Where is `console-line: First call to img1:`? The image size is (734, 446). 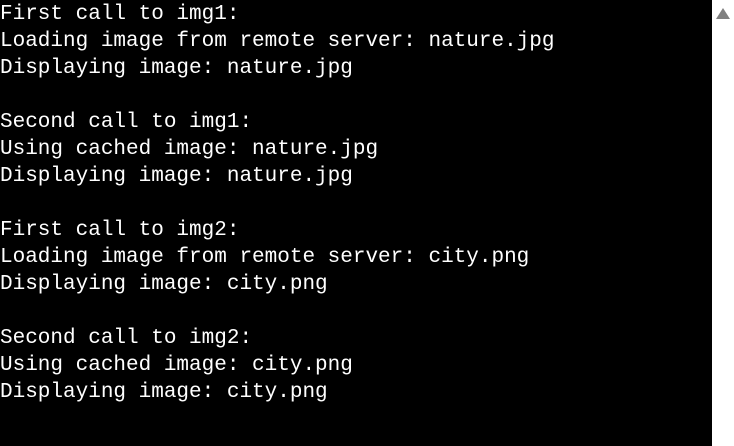 console-line: First call to img1: is located at coordinates (120, 14).